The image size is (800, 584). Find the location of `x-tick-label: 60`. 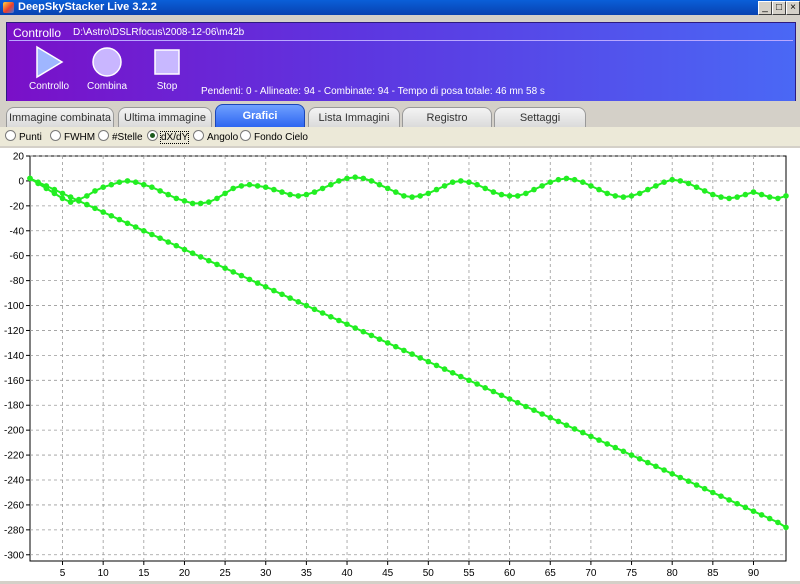

x-tick-label: 60 is located at coordinates (510, 573).